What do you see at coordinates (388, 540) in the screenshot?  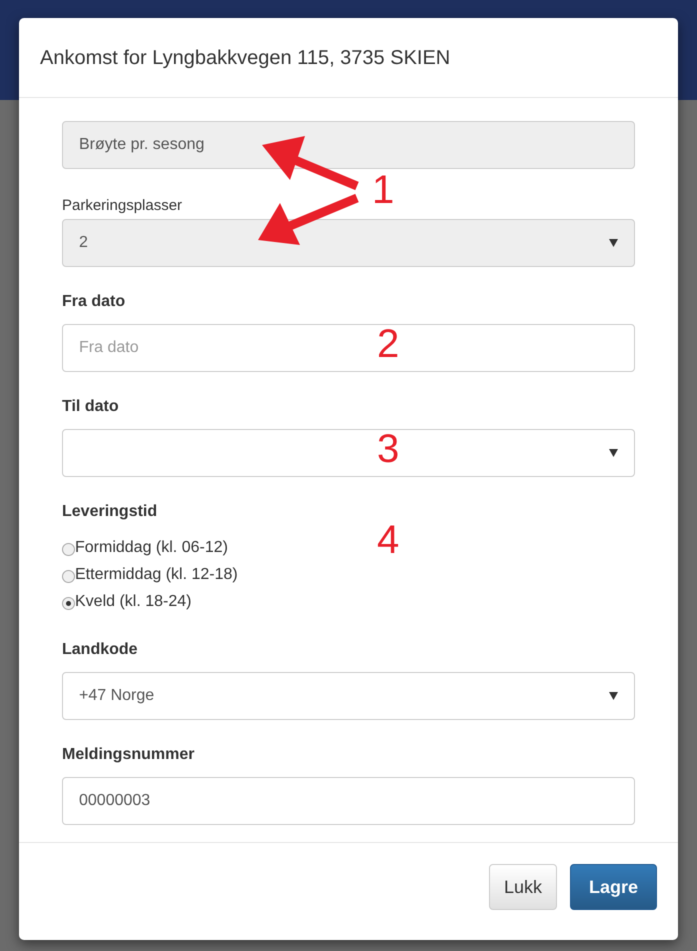 I see `annotation-number: 4` at bounding box center [388, 540].